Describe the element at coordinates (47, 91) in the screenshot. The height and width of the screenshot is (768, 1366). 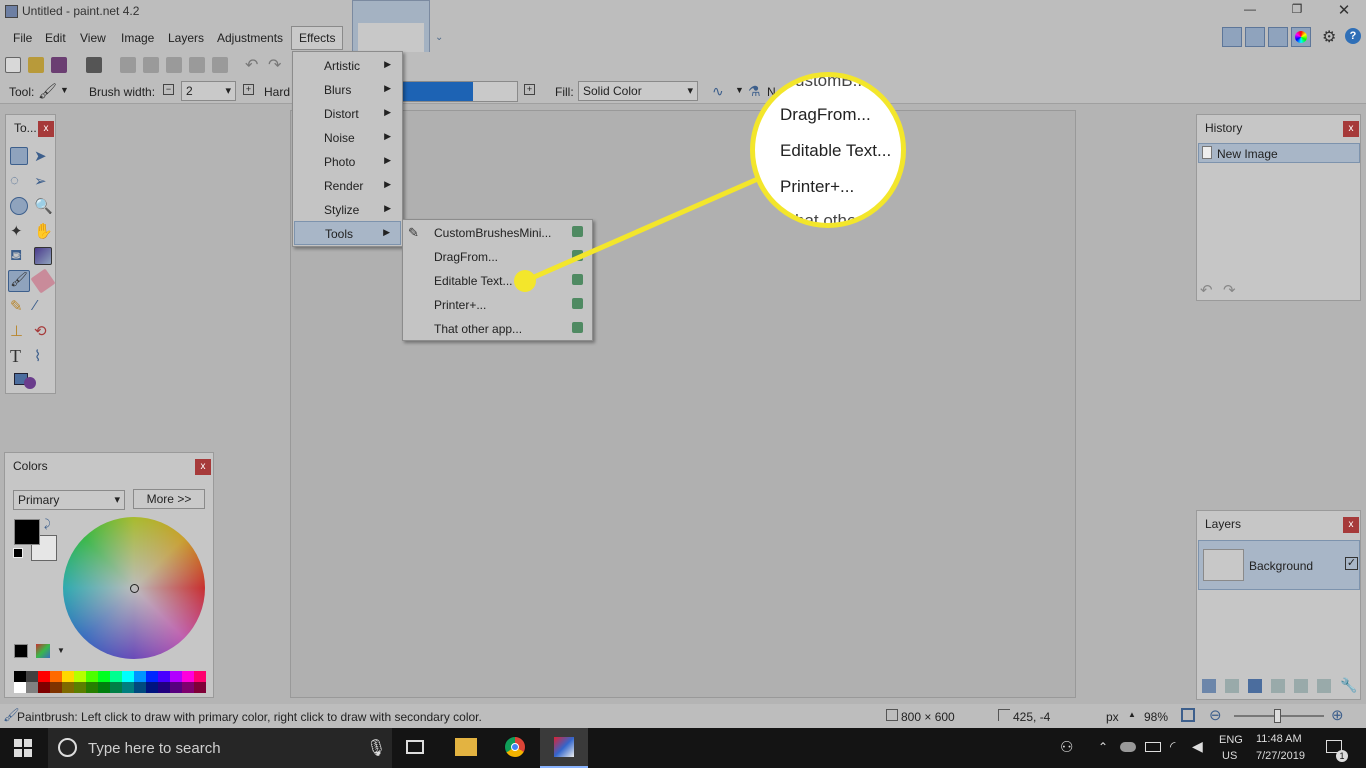
I see `paintbrush-icon: 🖌` at that location.